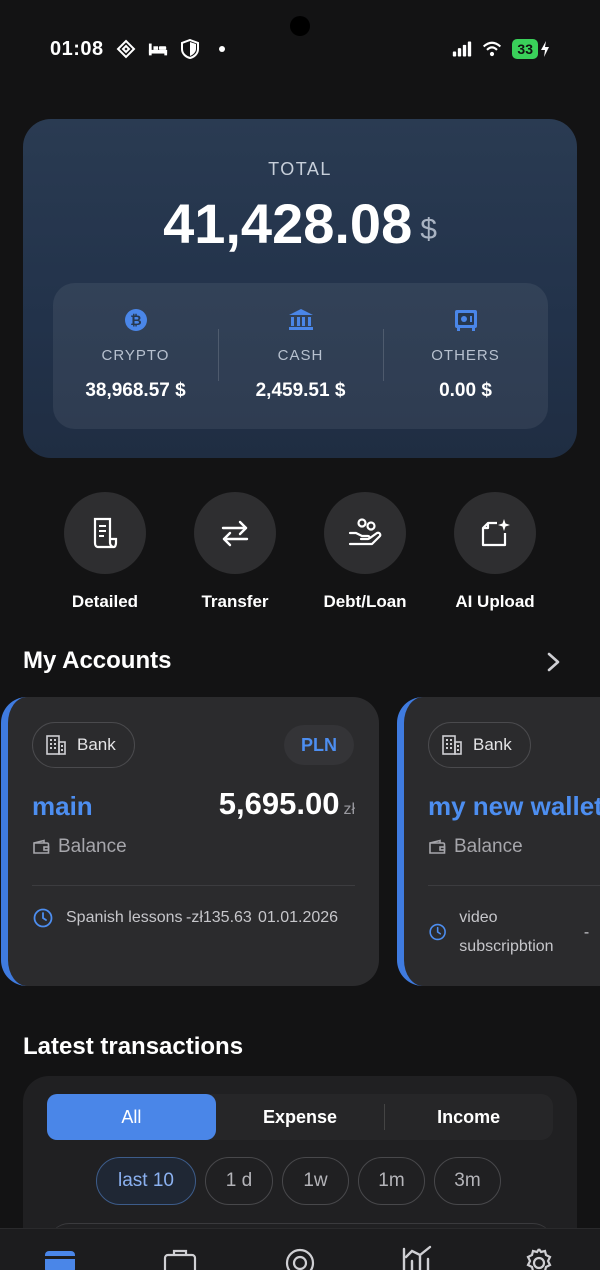  Describe the element at coordinates (124, 917) in the screenshot. I see `transaction-description: Spanish lessons` at that location.